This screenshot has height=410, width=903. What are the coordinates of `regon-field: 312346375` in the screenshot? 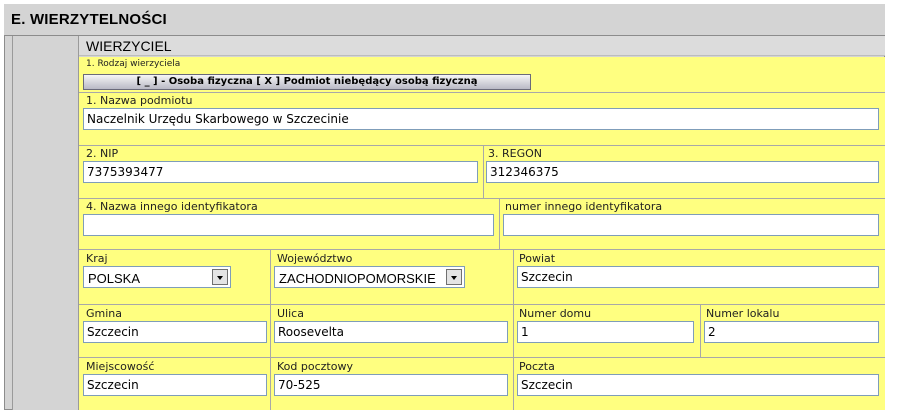 It's located at (682, 172).